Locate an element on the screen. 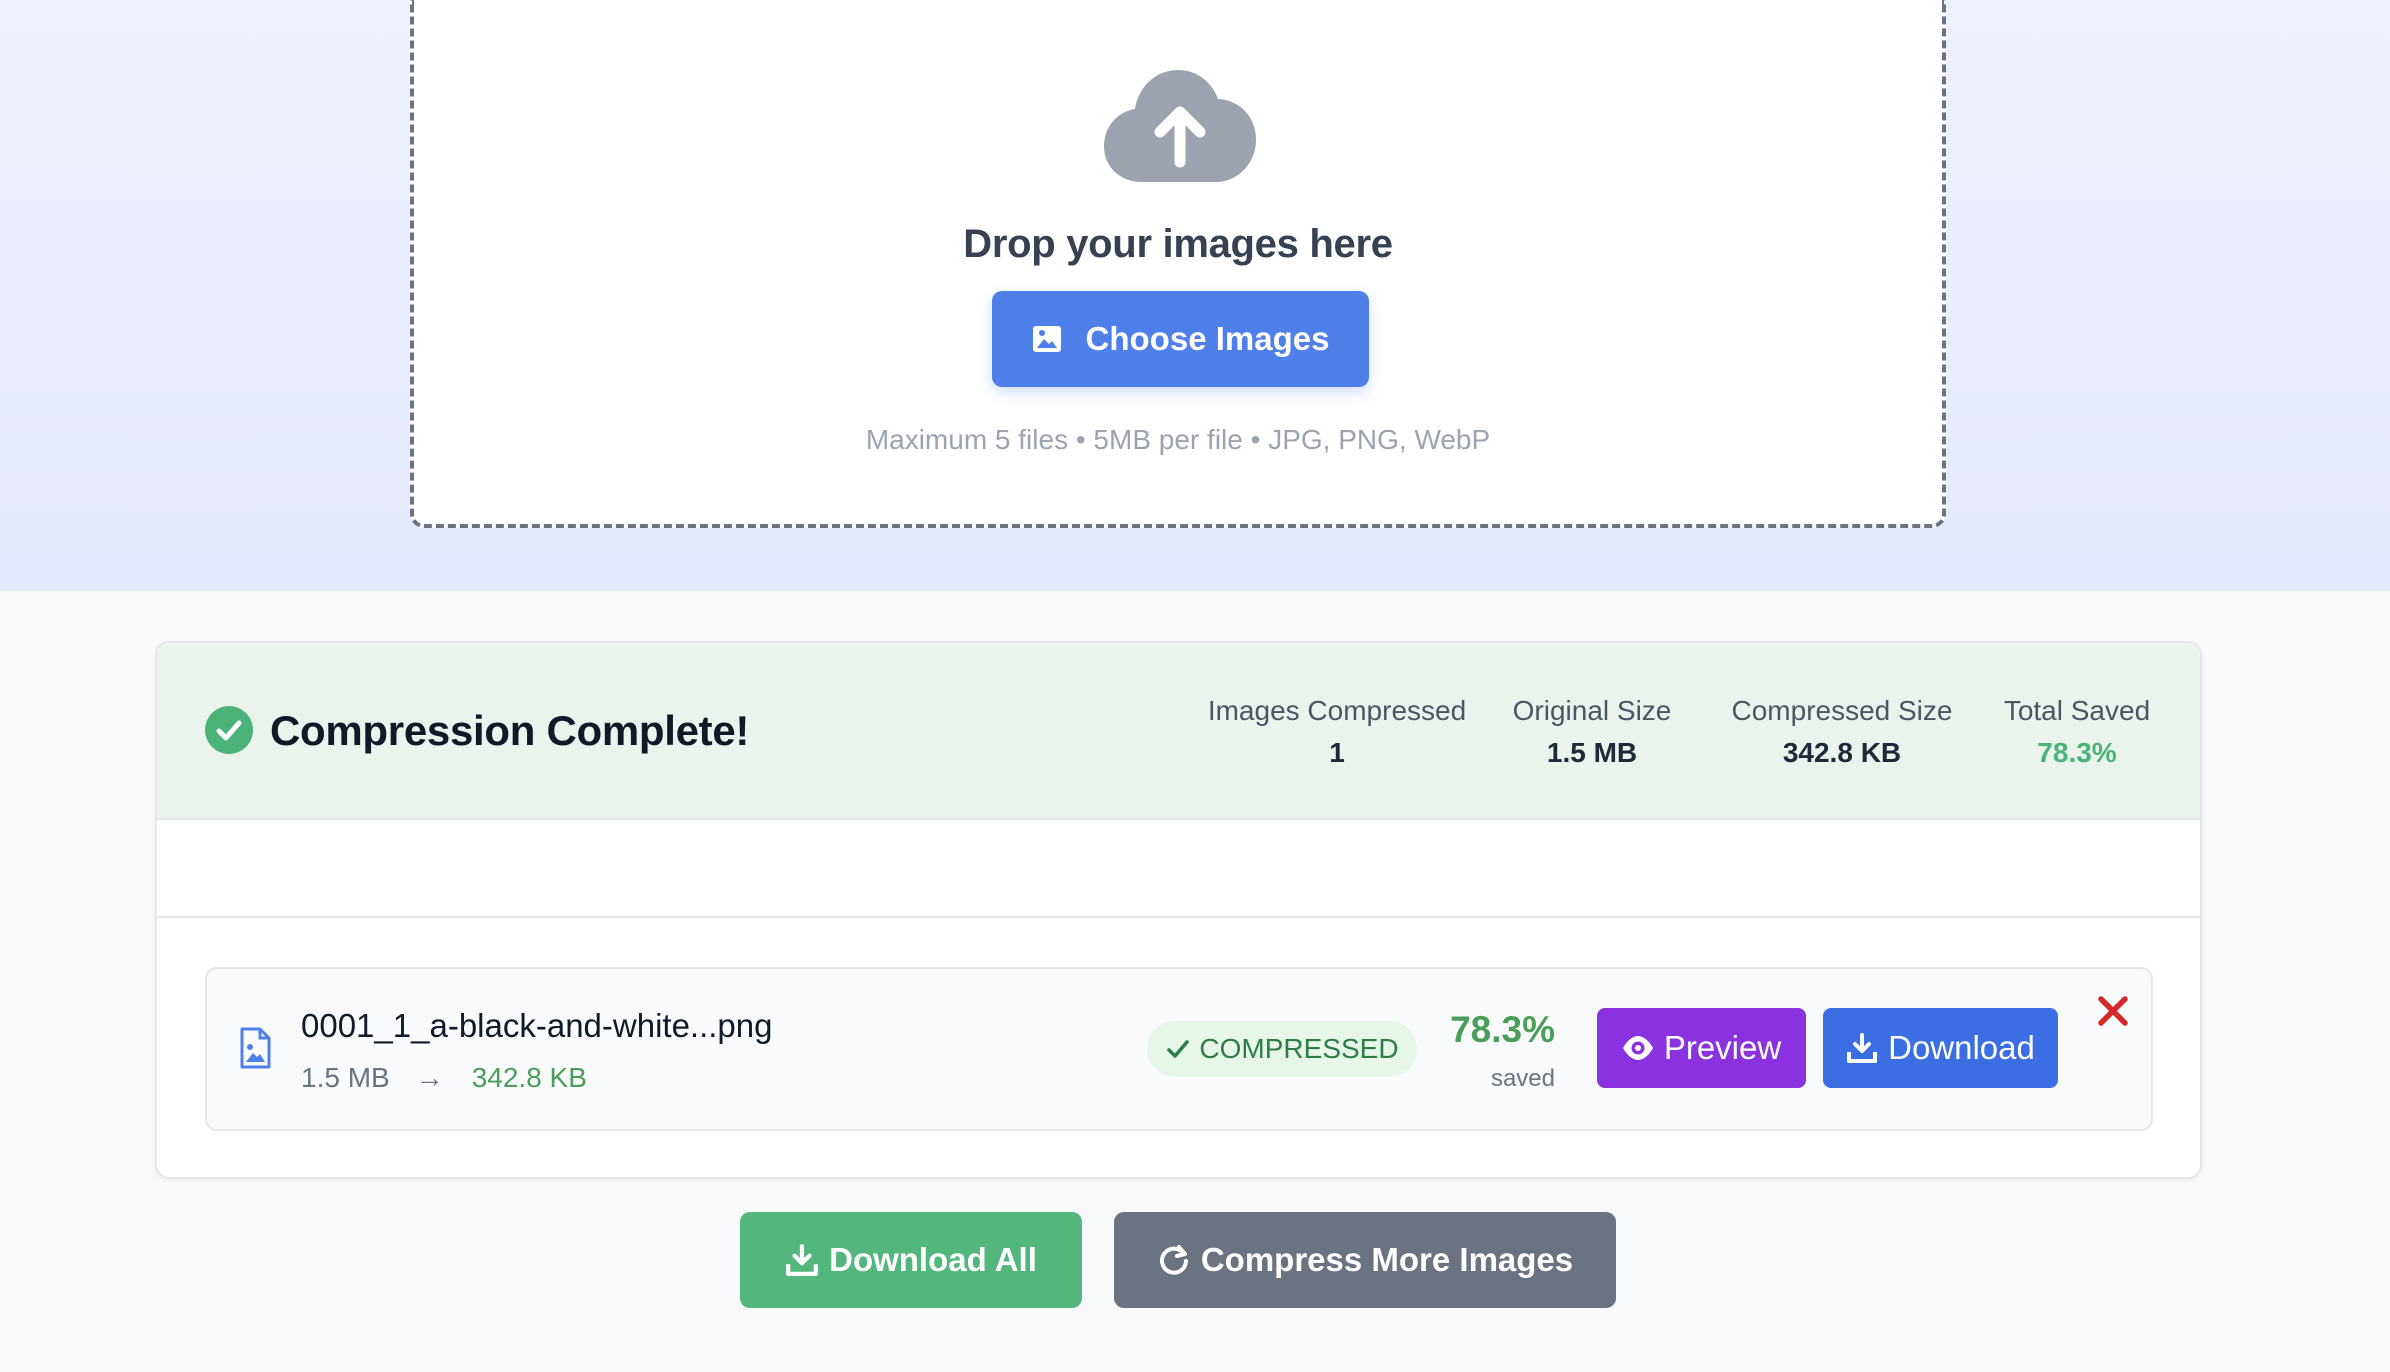 Image resolution: width=2390 pixels, height=1372 pixels. stat-original-size: Original Size 1.5 MB is located at coordinates (1592, 732).